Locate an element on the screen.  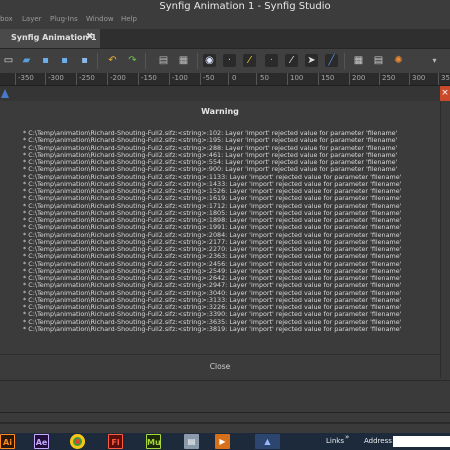
menu-layer: Layer is located at coordinates (32, 19).